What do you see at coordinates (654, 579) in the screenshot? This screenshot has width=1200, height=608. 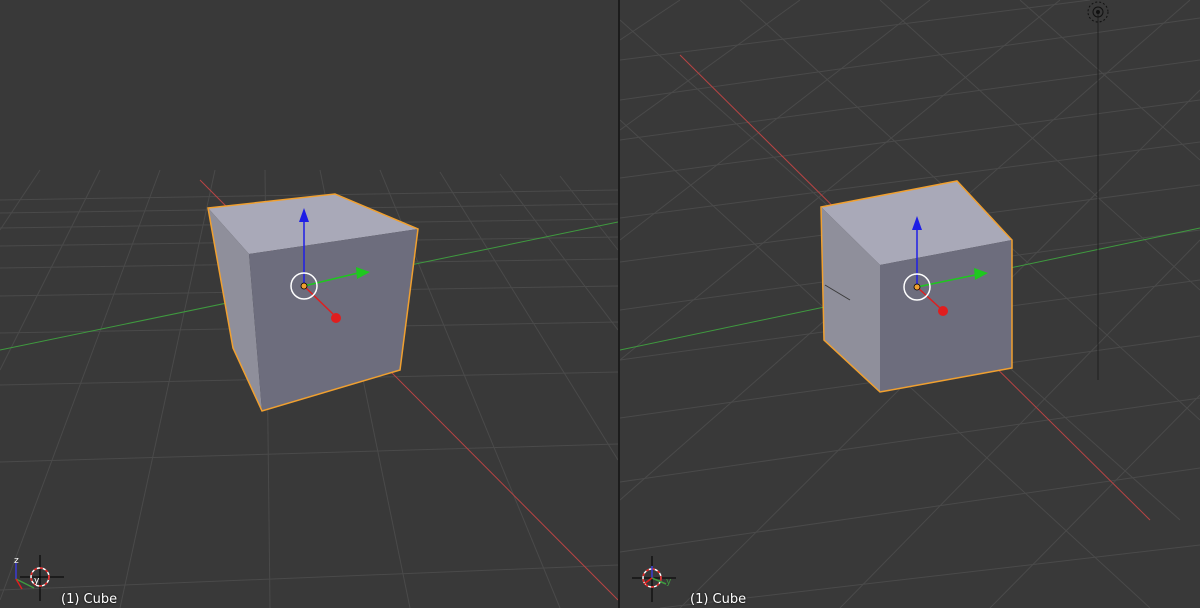 I see `orientation-axes-icon: y` at bounding box center [654, 579].